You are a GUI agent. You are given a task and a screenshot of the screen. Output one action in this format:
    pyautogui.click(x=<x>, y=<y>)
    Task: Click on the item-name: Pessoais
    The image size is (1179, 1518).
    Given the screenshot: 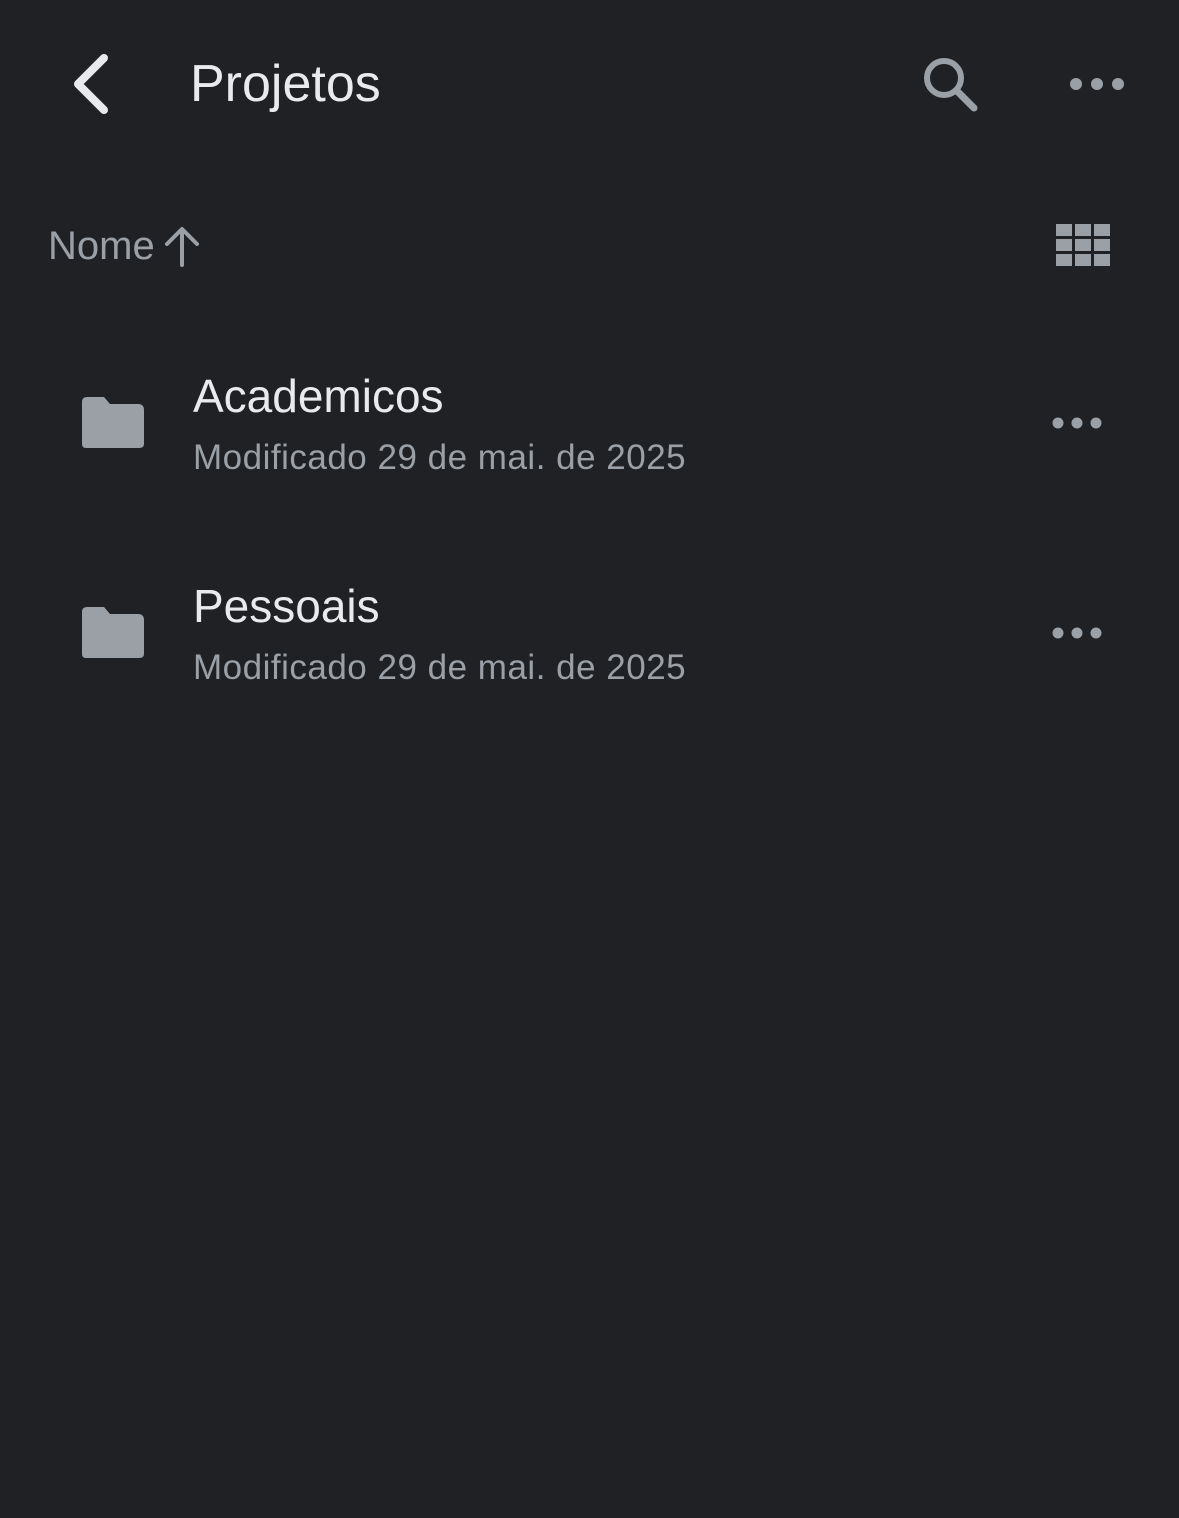 What is the action you would take?
    pyautogui.click(x=286, y=606)
    